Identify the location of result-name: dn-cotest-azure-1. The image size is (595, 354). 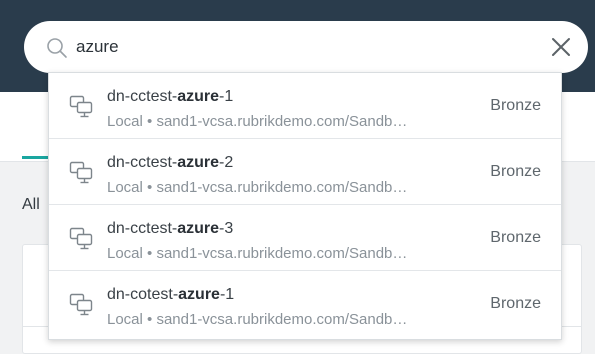
(171, 294).